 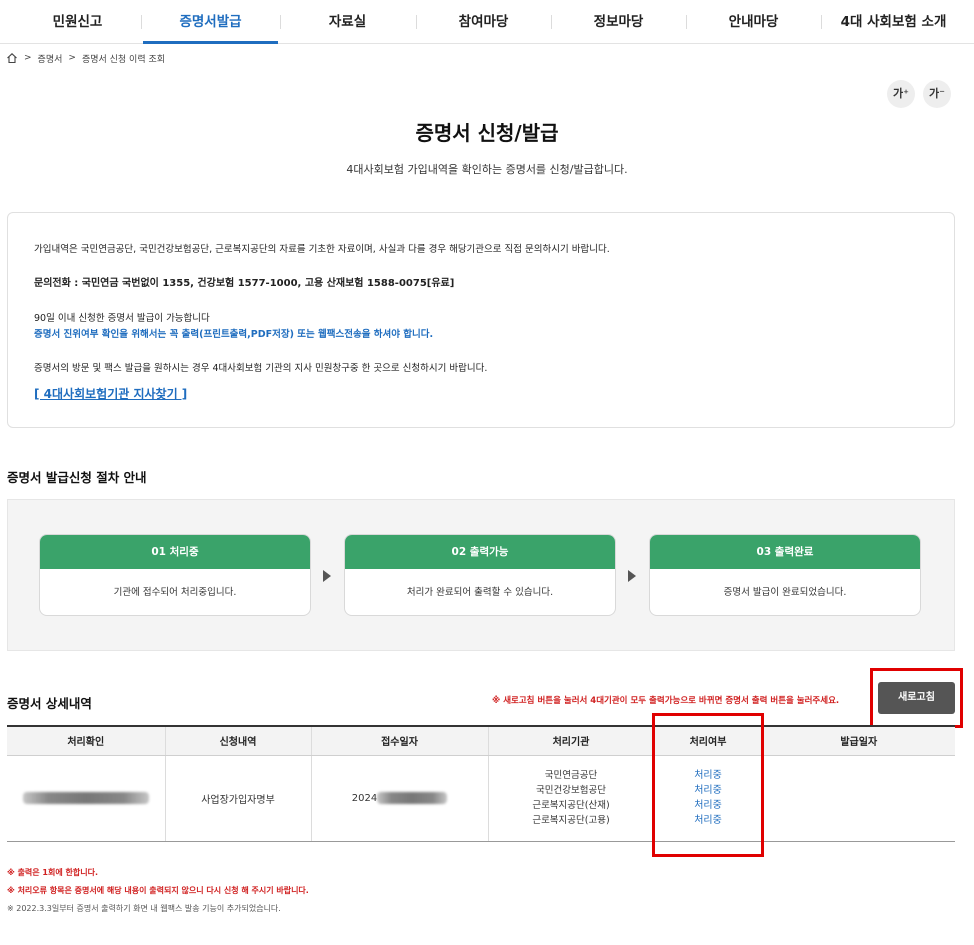 What do you see at coordinates (400, 740) in the screenshot?
I see `column-header: 접수일자` at bounding box center [400, 740].